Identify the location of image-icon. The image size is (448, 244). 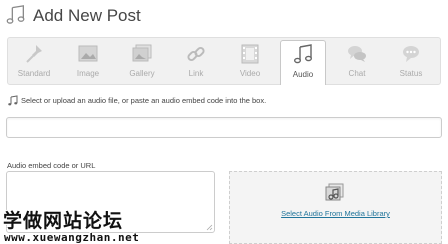
(88, 53).